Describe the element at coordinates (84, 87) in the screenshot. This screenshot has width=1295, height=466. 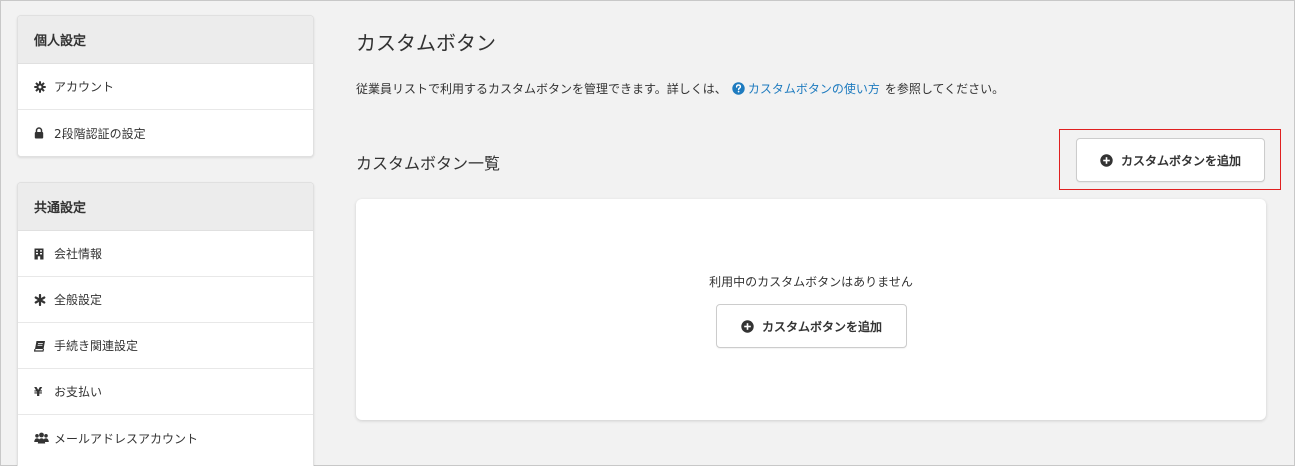
I see `sidebar-item-label: アカウント` at that location.